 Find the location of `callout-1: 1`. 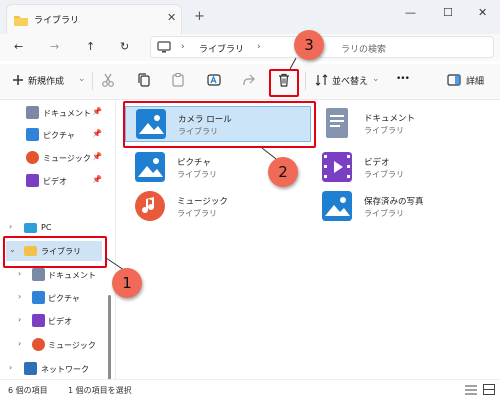

callout-1: 1 is located at coordinates (127, 283).